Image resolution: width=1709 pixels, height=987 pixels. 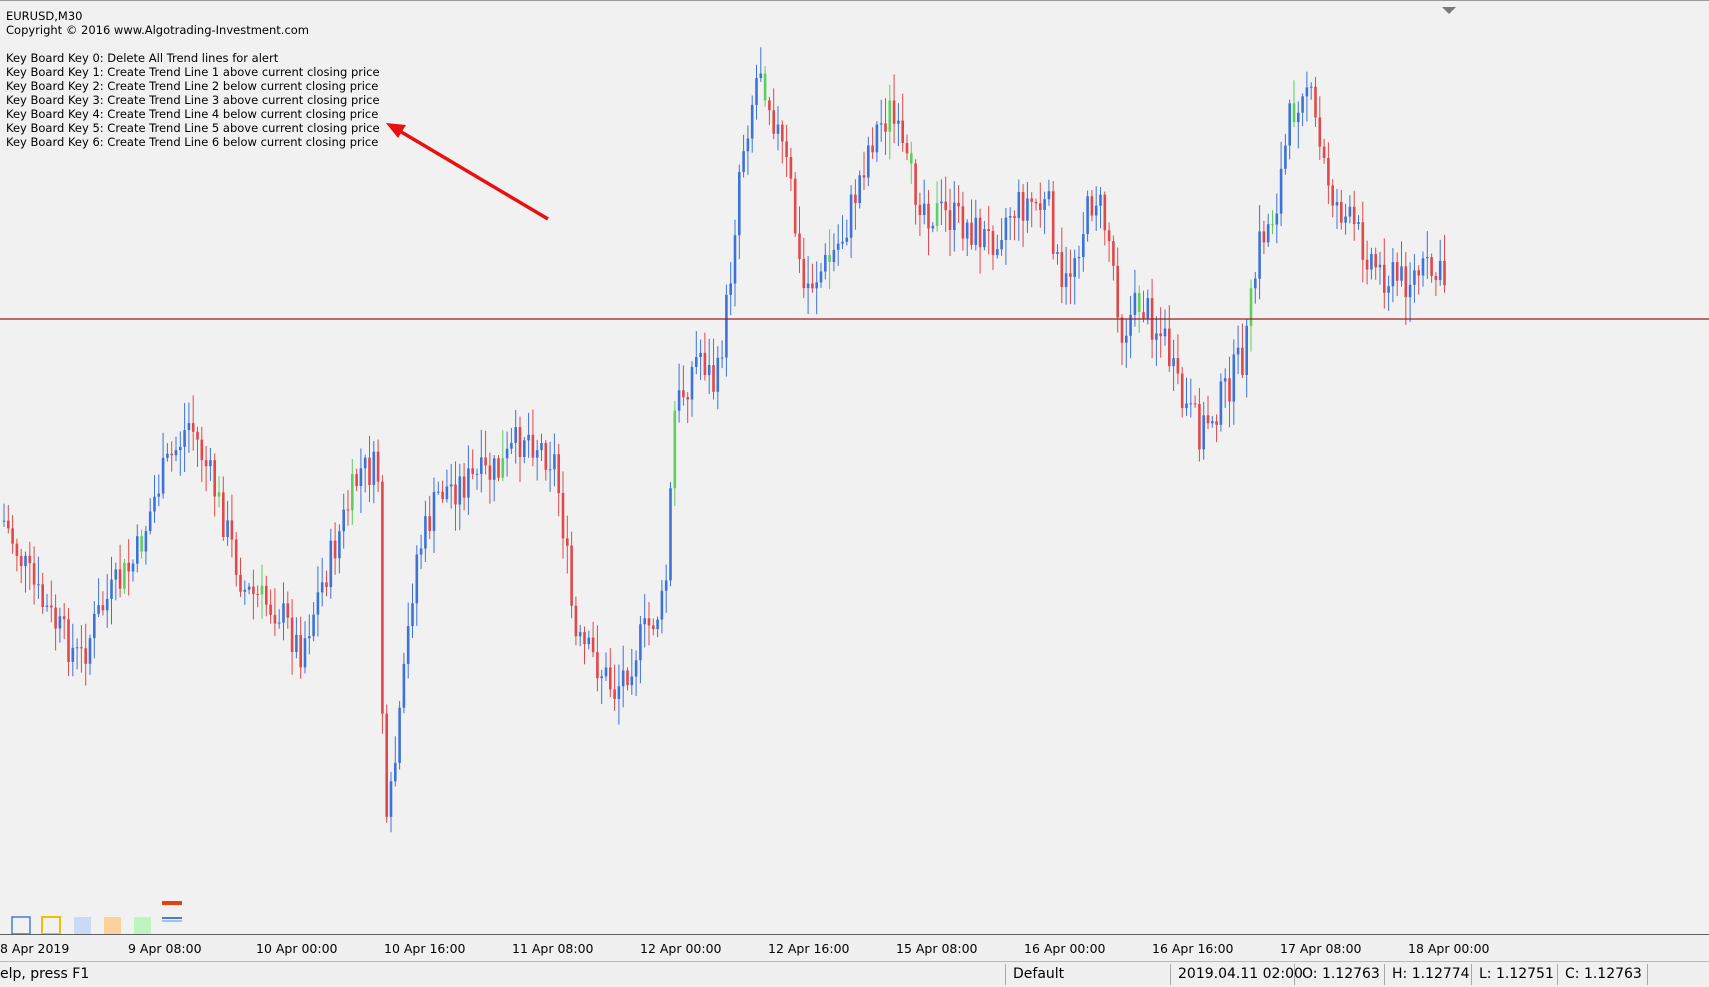 What do you see at coordinates (1193, 948) in the screenshot?
I see `x-axis-label: 16 Apr 16:00` at bounding box center [1193, 948].